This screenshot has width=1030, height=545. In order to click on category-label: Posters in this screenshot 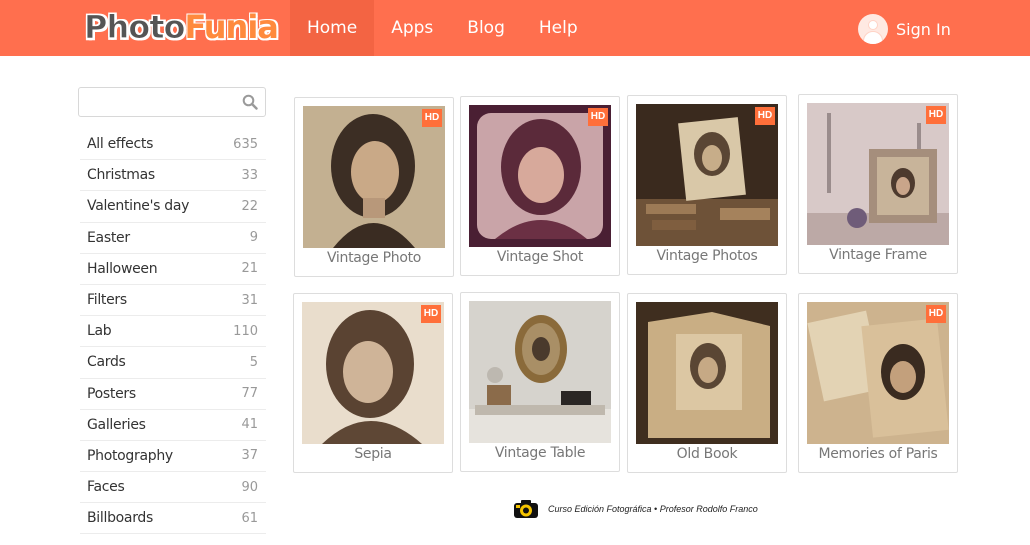, I will do `click(111, 393)`.